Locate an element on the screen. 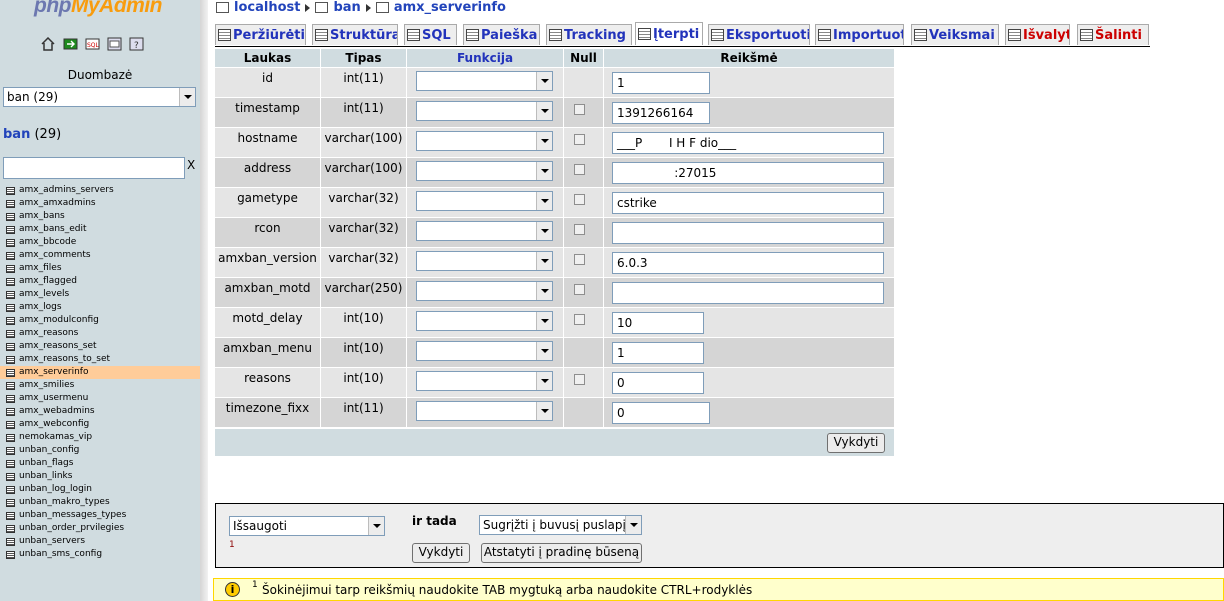 The image size is (1224, 601). phpmyadmin-logo: phpMyAdmin is located at coordinates (98, 9).